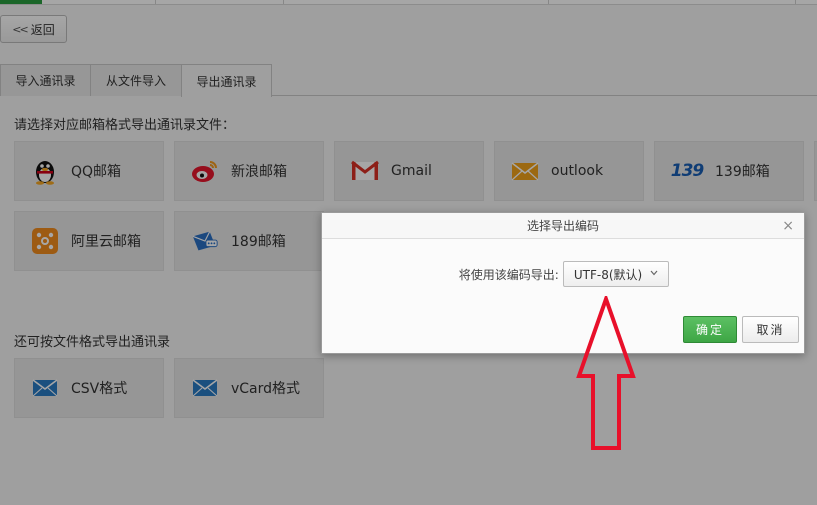 The height and width of the screenshot is (505, 817). I want to click on dialog-title-bar: 选择导出编码 ×, so click(563, 226).